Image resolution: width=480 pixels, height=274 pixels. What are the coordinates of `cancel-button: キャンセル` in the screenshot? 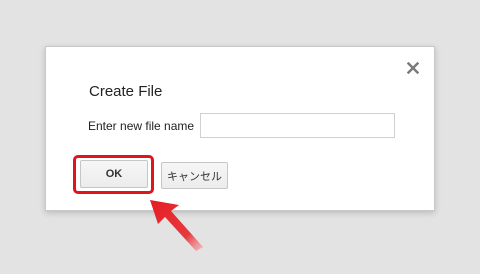 It's located at (194, 175).